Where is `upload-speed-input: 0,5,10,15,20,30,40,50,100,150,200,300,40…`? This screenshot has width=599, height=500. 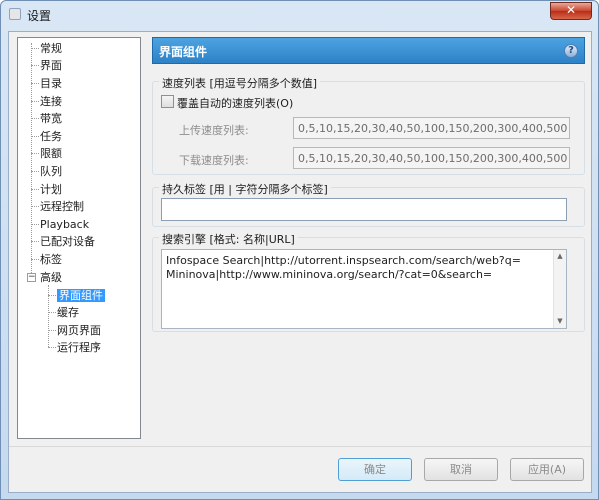 upload-speed-input: 0,5,10,15,20,30,40,50,100,150,200,300,40… is located at coordinates (431, 128).